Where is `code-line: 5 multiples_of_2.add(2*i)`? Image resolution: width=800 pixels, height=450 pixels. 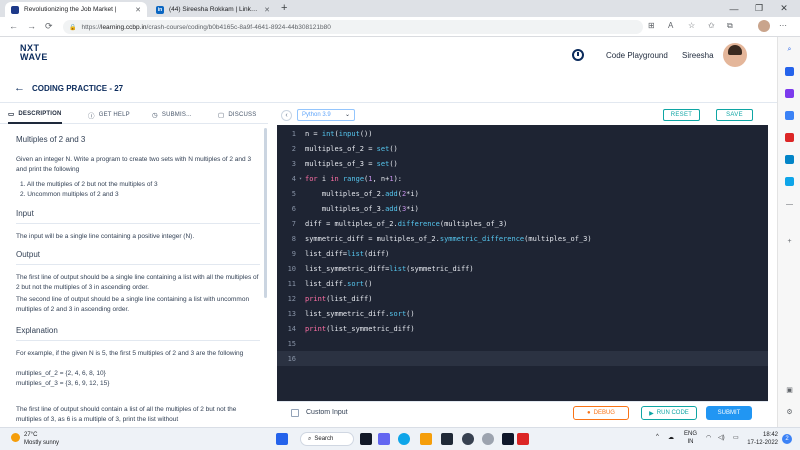
code-line: 5 multiples_of_2.add(2*i) is located at coordinates (522, 193).